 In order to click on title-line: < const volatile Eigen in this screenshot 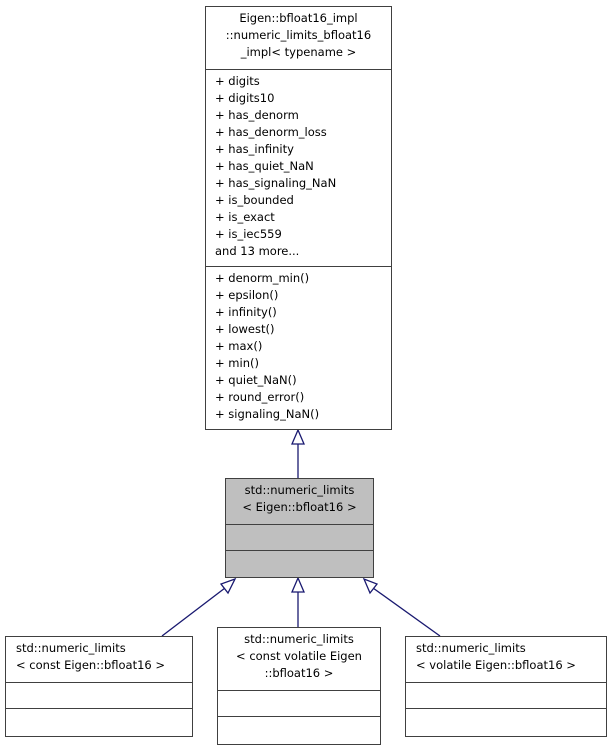, I will do `click(299, 656)`.